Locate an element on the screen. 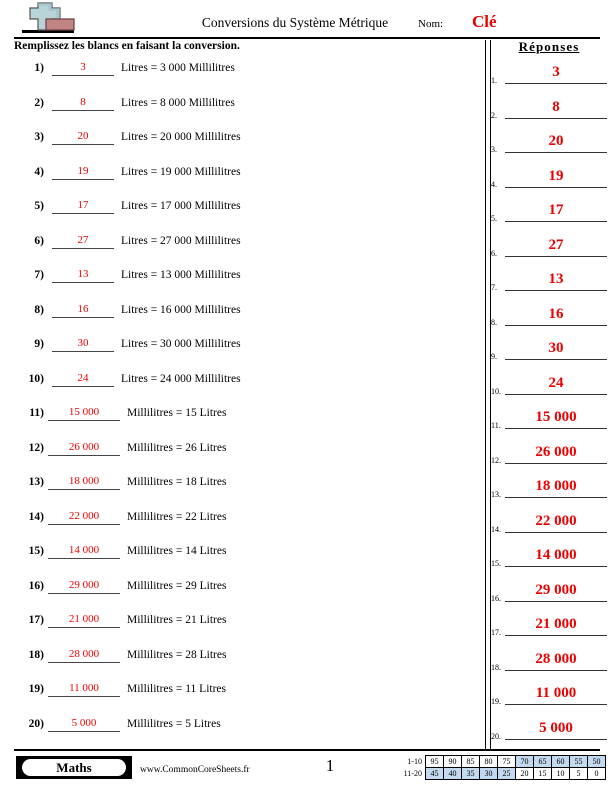 The height and width of the screenshot is (792, 612). subject-badge-label: Maths is located at coordinates (74, 767).